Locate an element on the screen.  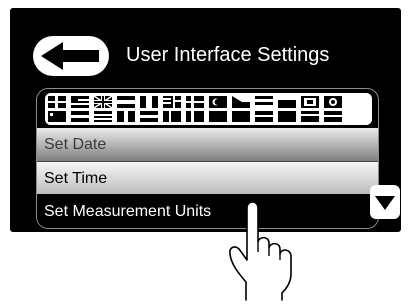
back-button is located at coordinates (71, 56).